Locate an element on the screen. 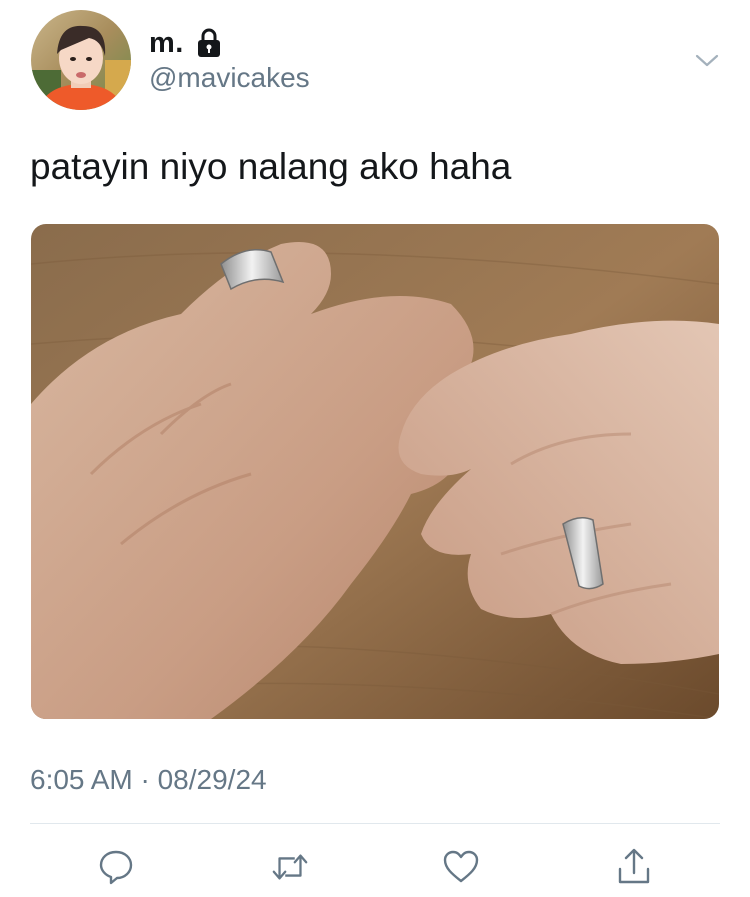  lock-icon is located at coordinates (209, 43).